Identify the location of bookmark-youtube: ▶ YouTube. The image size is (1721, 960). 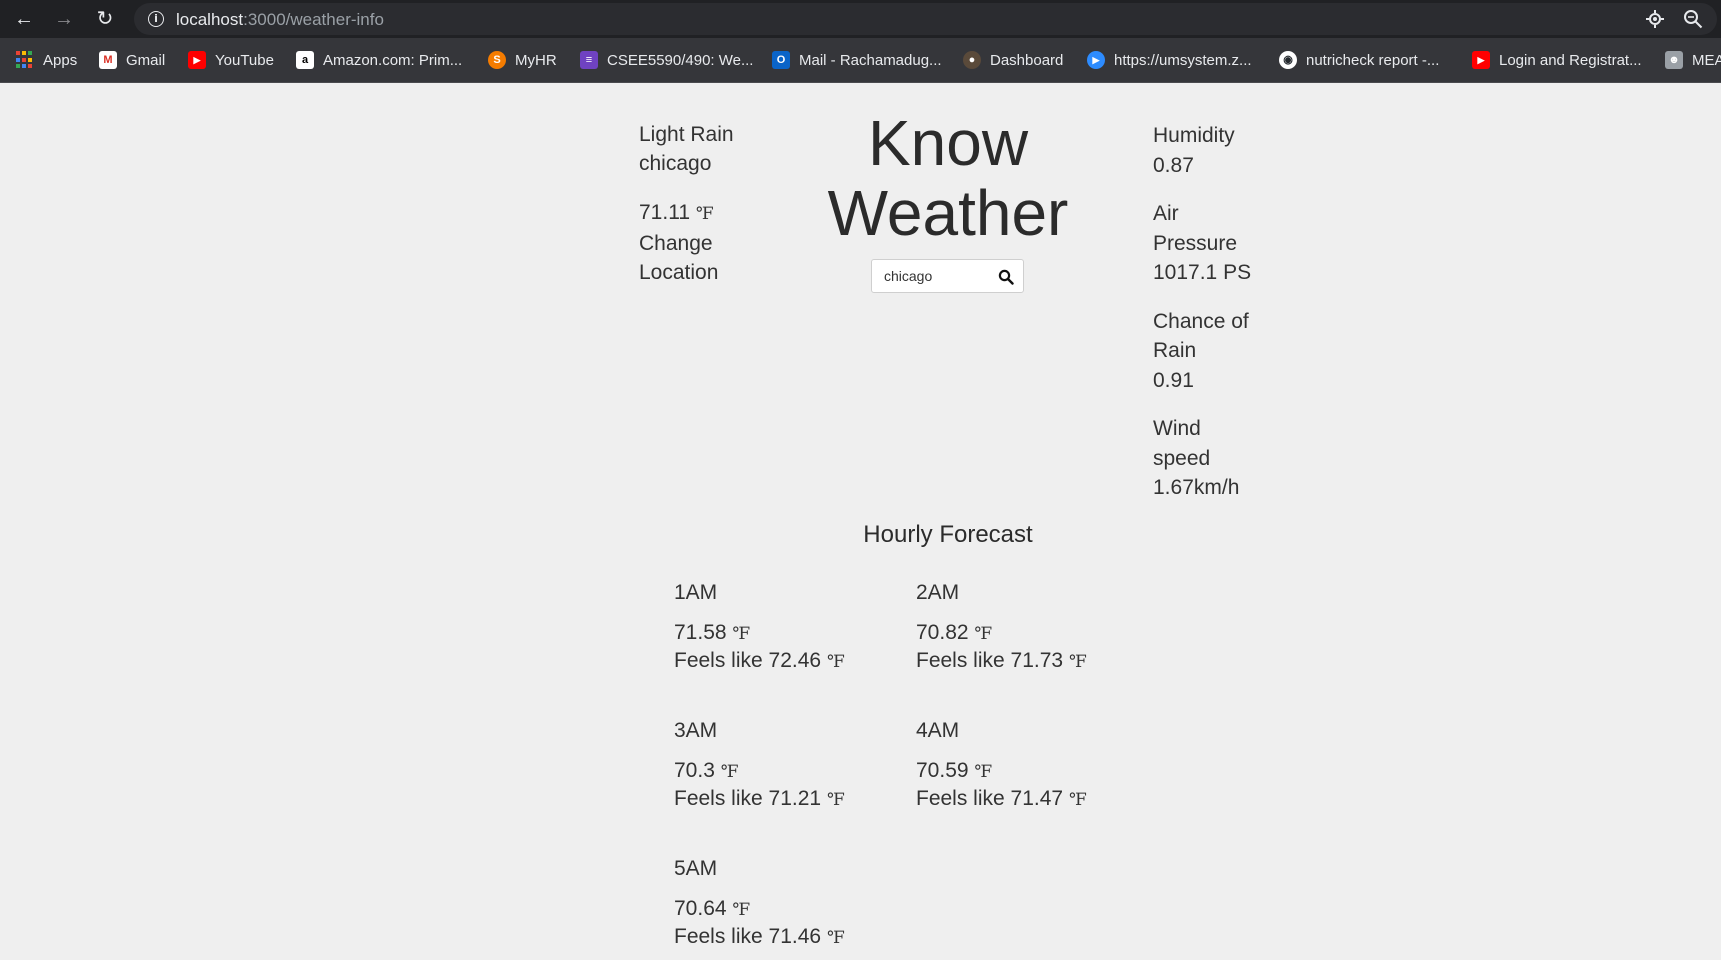
(231, 60).